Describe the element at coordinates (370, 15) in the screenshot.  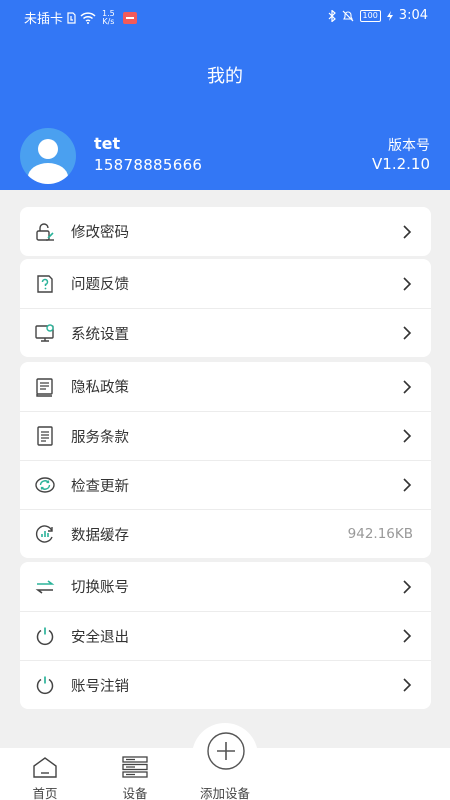
I see `battery-icon: 100` at that location.